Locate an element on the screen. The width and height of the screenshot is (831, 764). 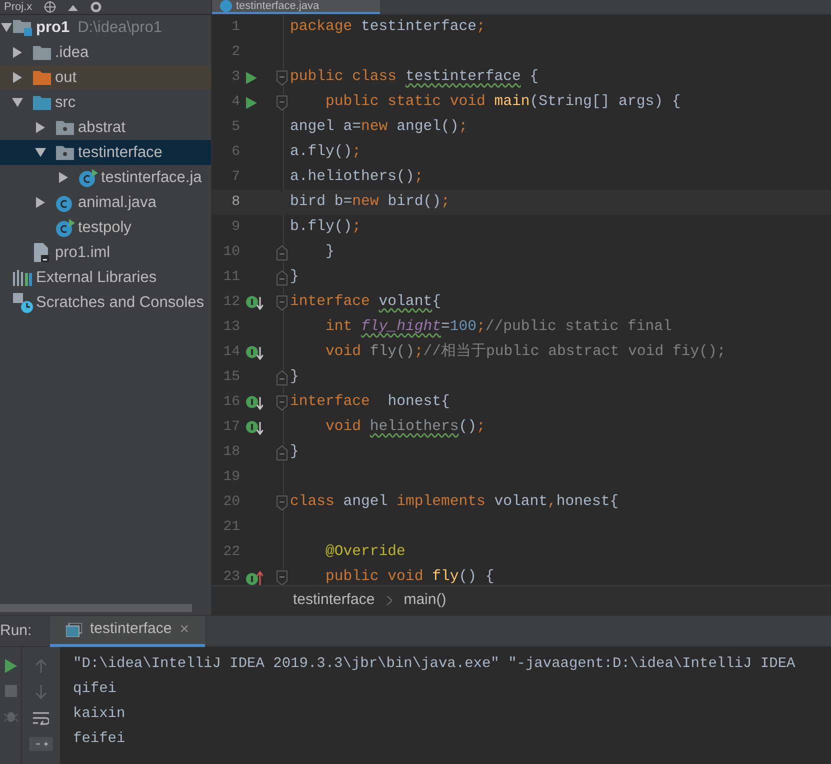
tree-item: abstrat is located at coordinates (105, 127).